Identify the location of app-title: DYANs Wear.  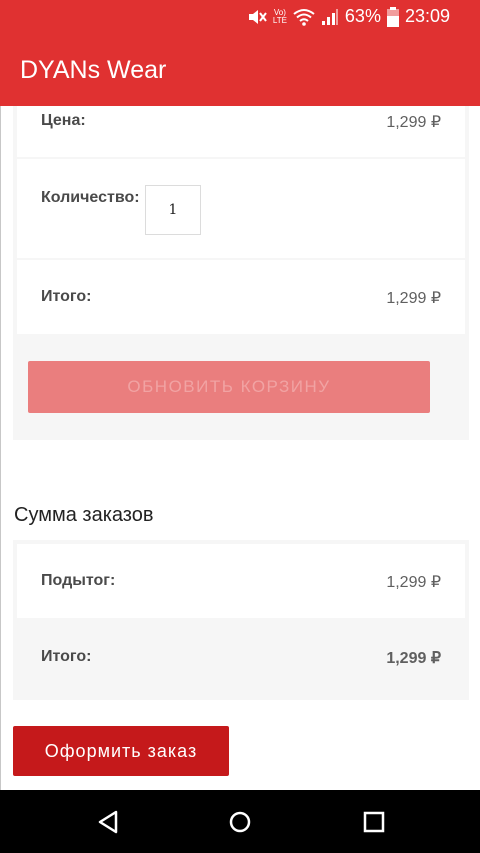
(93, 70).